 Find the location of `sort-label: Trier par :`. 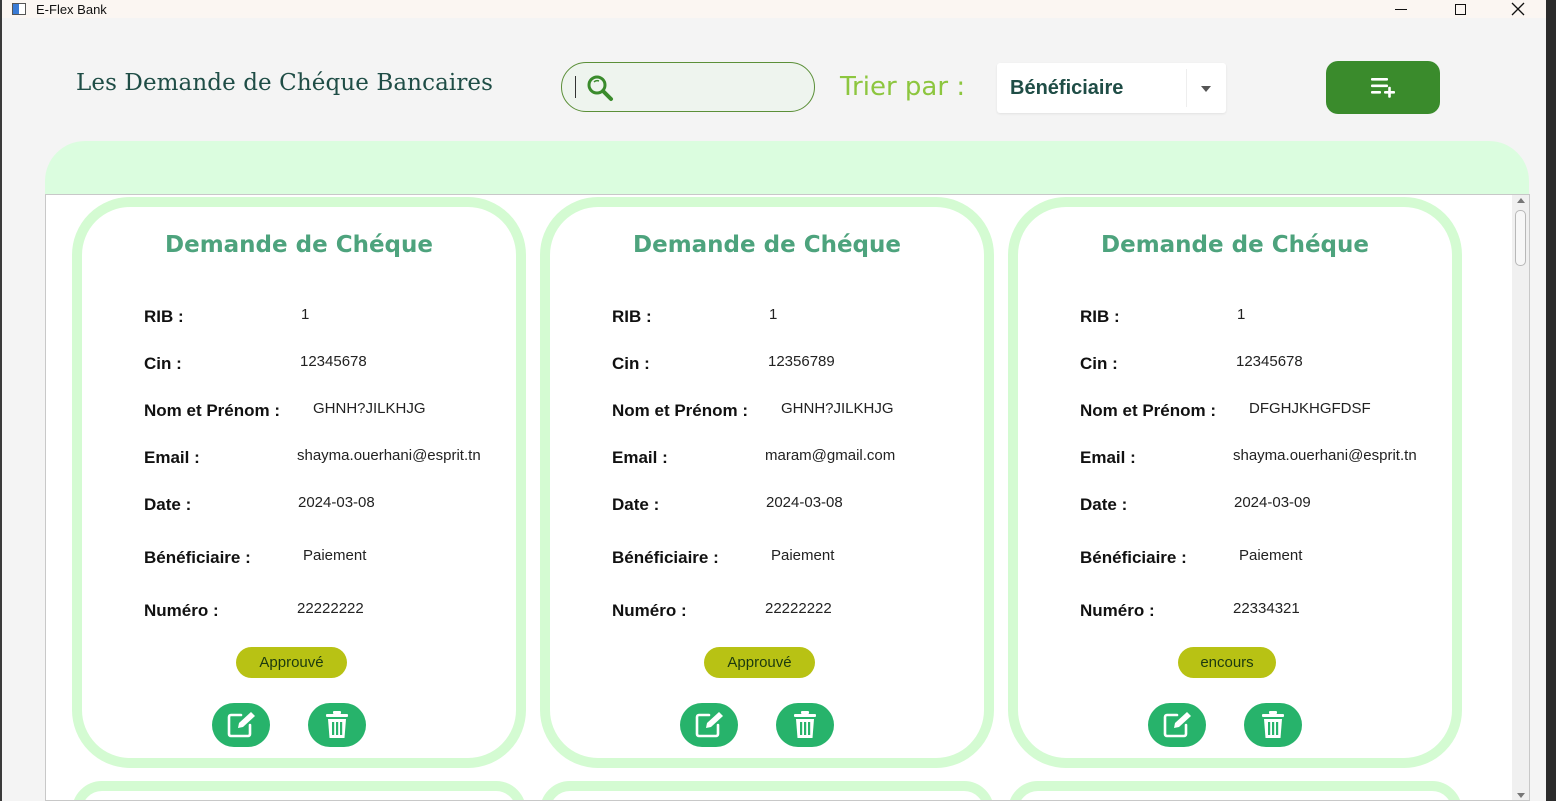

sort-label: Trier par : is located at coordinates (903, 87).